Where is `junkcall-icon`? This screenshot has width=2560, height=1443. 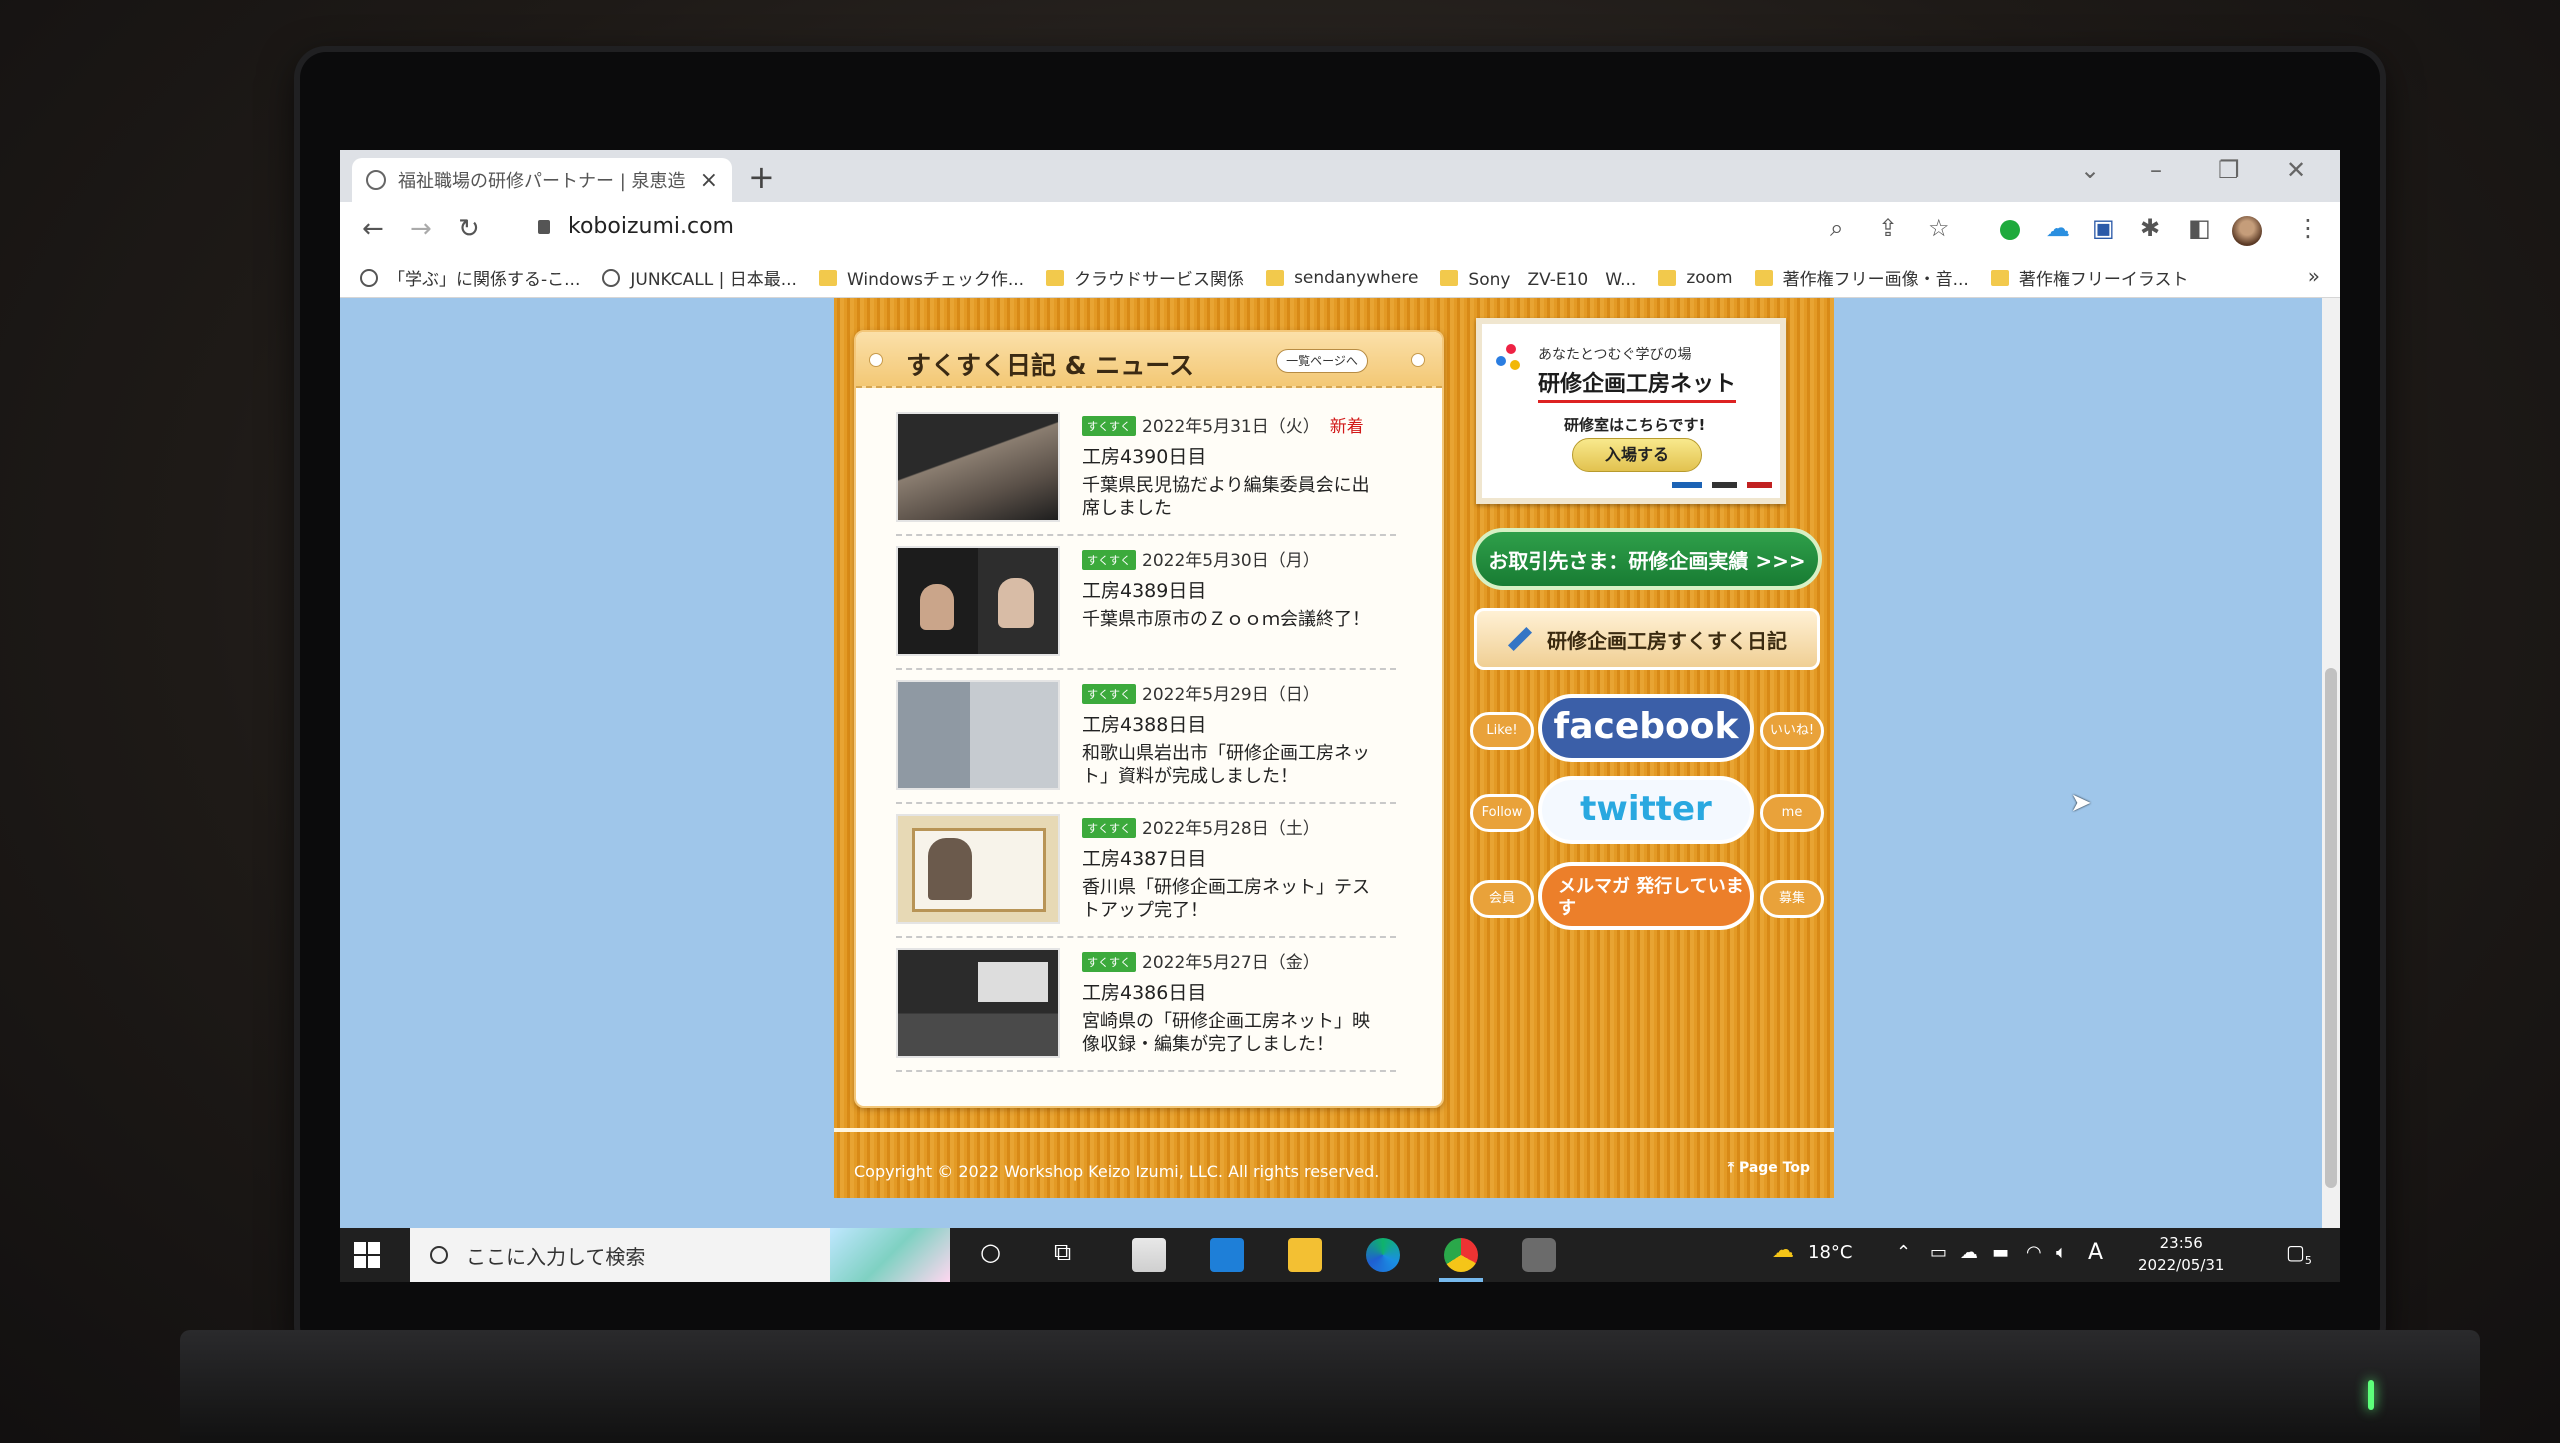
junkcall-icon is located at coordinates (611, 277).